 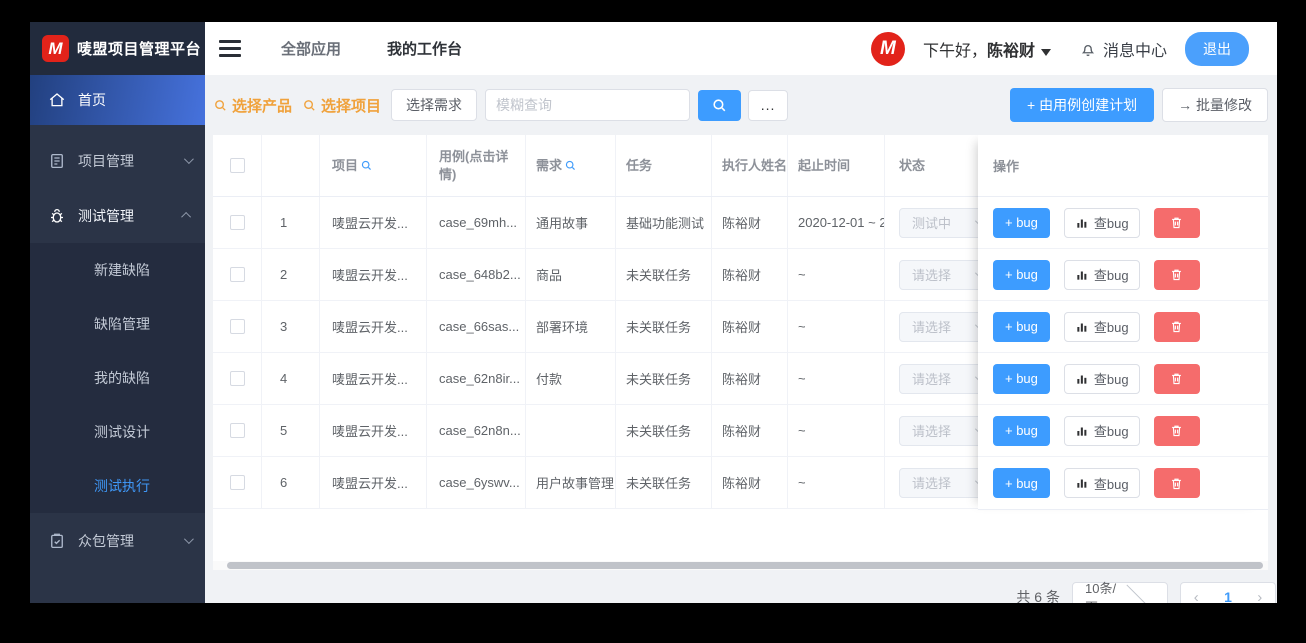 What do you see at coordinates (1259, 596) in the screenshot?
I see `next-page-button: ›` at bounding box center [1259, 596].